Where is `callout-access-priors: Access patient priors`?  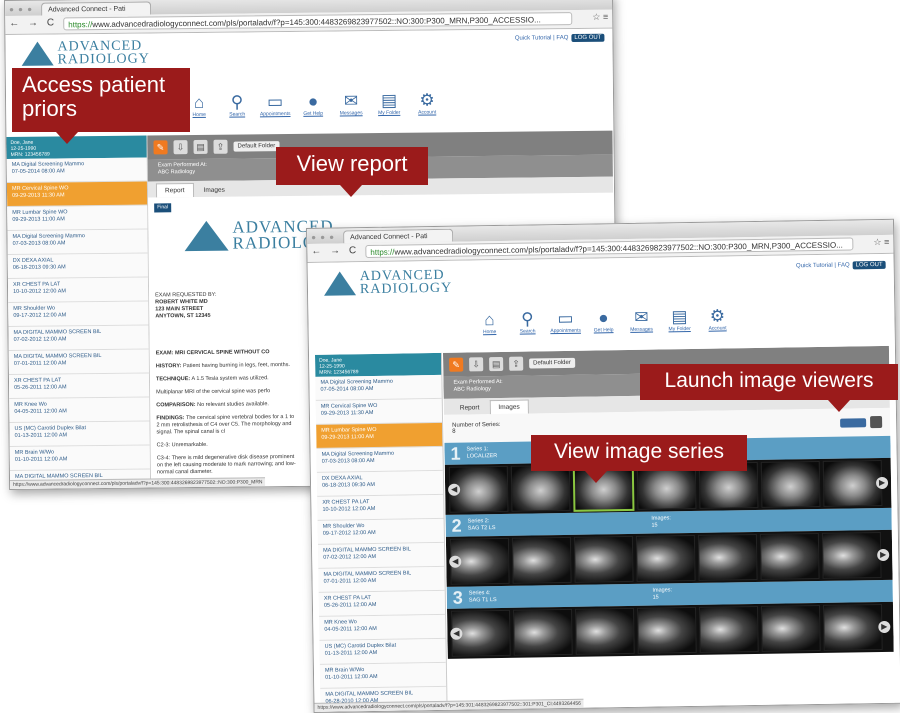
callout-access-priors: Access patient priors is located at coordinates (101, 100).